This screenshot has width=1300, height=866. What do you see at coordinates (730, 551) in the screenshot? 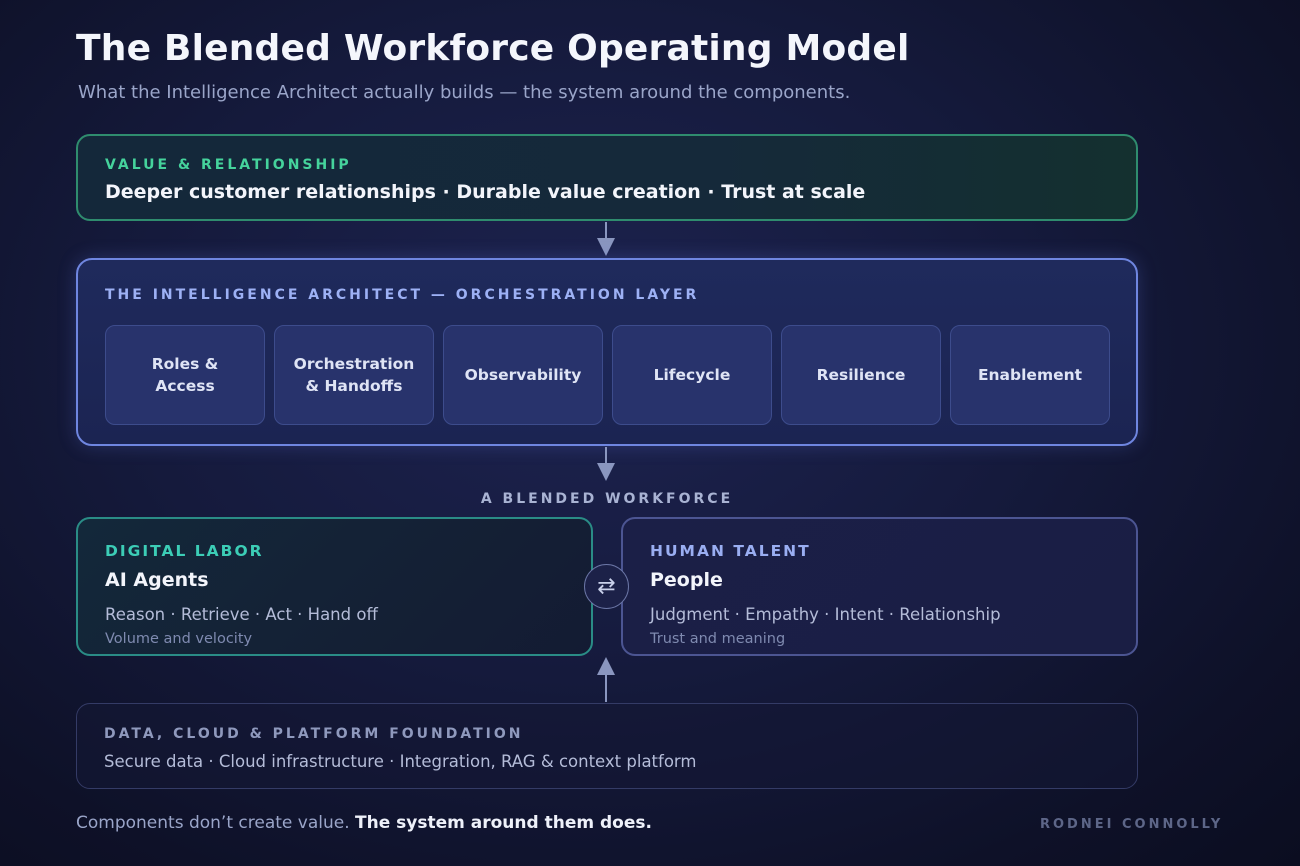
I see `human-talent-eyebrow: HUMAN TALENT` at bounding box center [730, 551].